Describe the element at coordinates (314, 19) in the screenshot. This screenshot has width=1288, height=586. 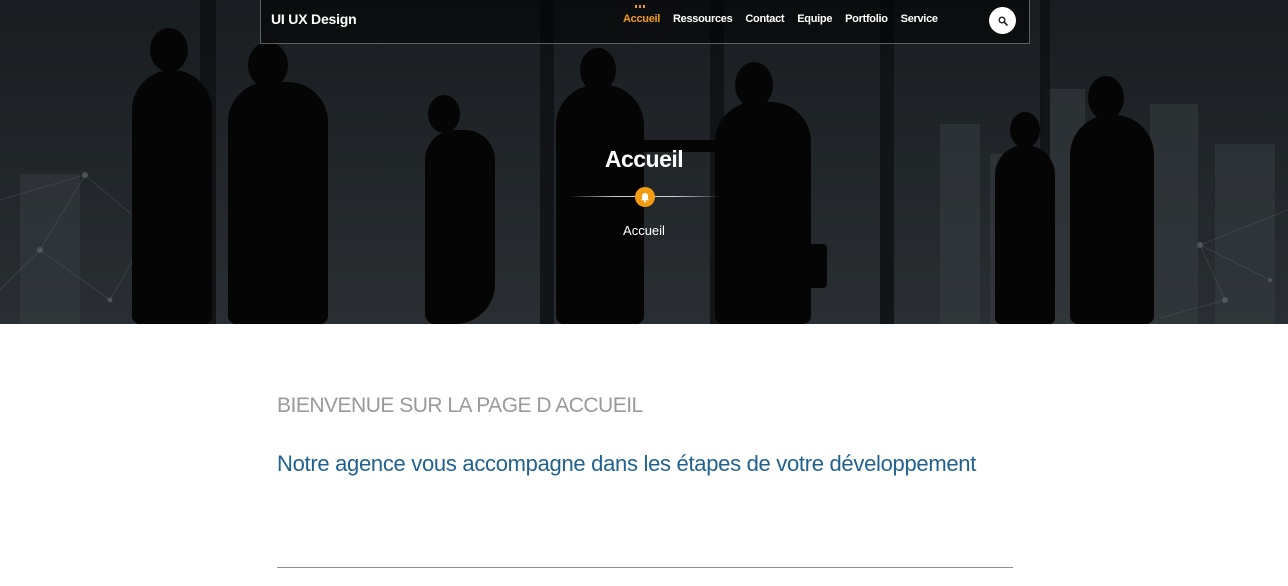
I see `brand-logo: UI UX Design` at that location.